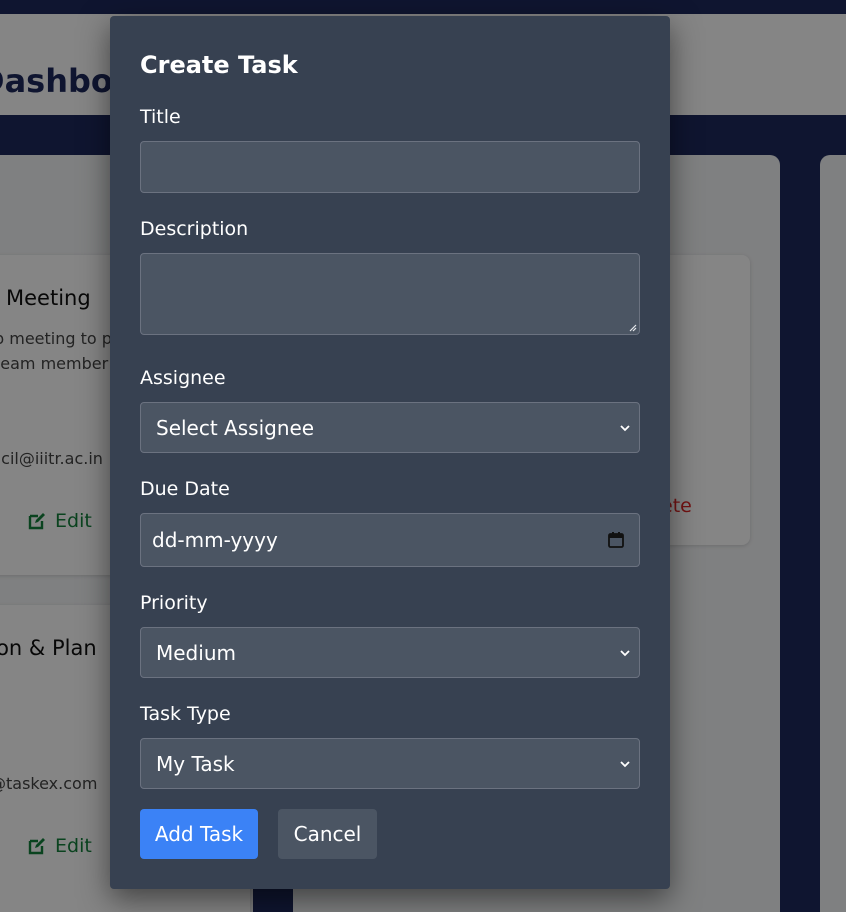 The height and width of the screenshot is (912, 846). I want to click on title-label: Title, so click(160, 117).